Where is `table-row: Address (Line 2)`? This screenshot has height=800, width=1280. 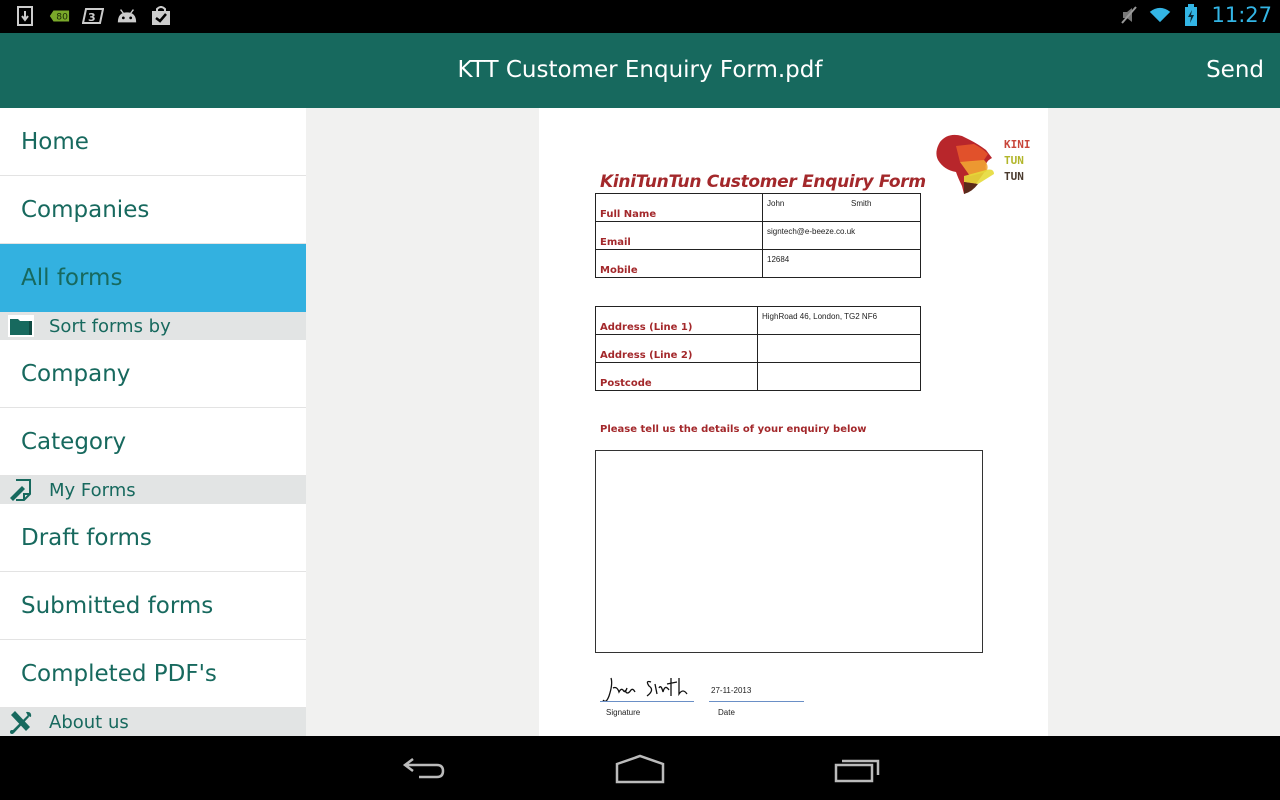
table-row: Address (Line 2) is located at coordinates (758, 348).